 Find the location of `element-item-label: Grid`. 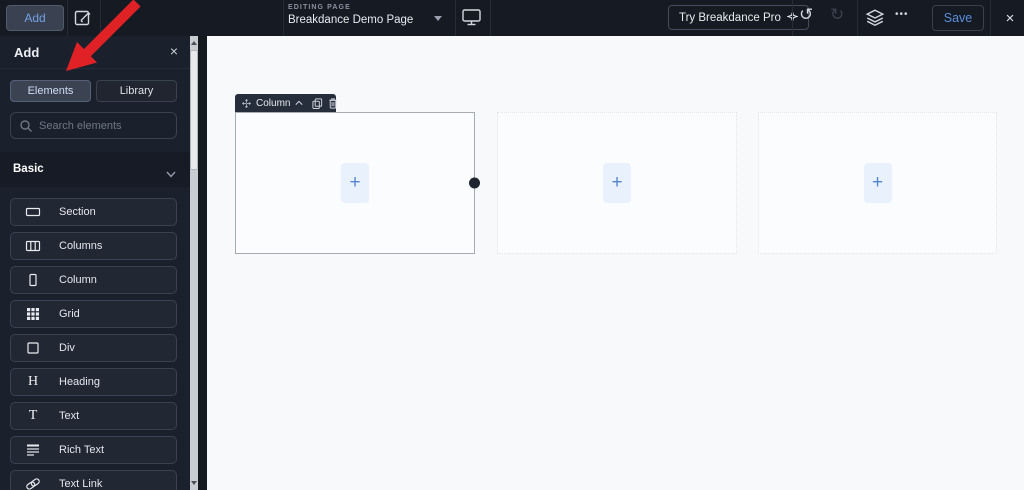

element-item-label: Grid is located at coordinates (69, 314).